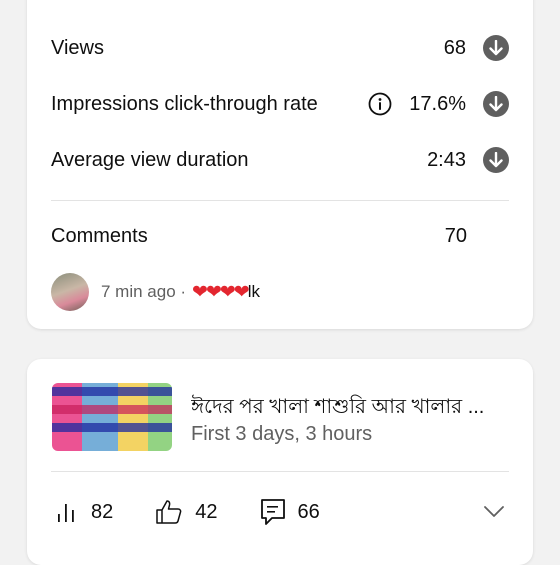 The height and width of the screenshot is (565, 560). What do you see at coordinates (494, 512) in the screenshot?
I see `chevron-down-icon` at bounding box center [494, 512].